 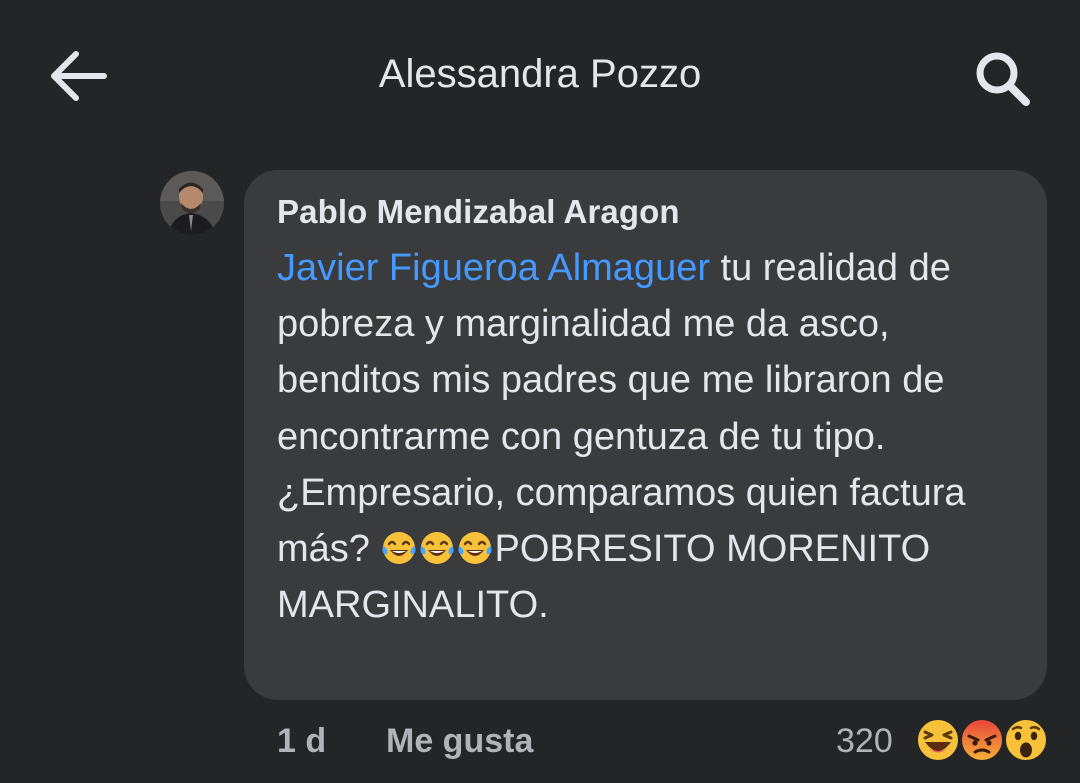 I want to click on avatar, so click(x=192, y=203).